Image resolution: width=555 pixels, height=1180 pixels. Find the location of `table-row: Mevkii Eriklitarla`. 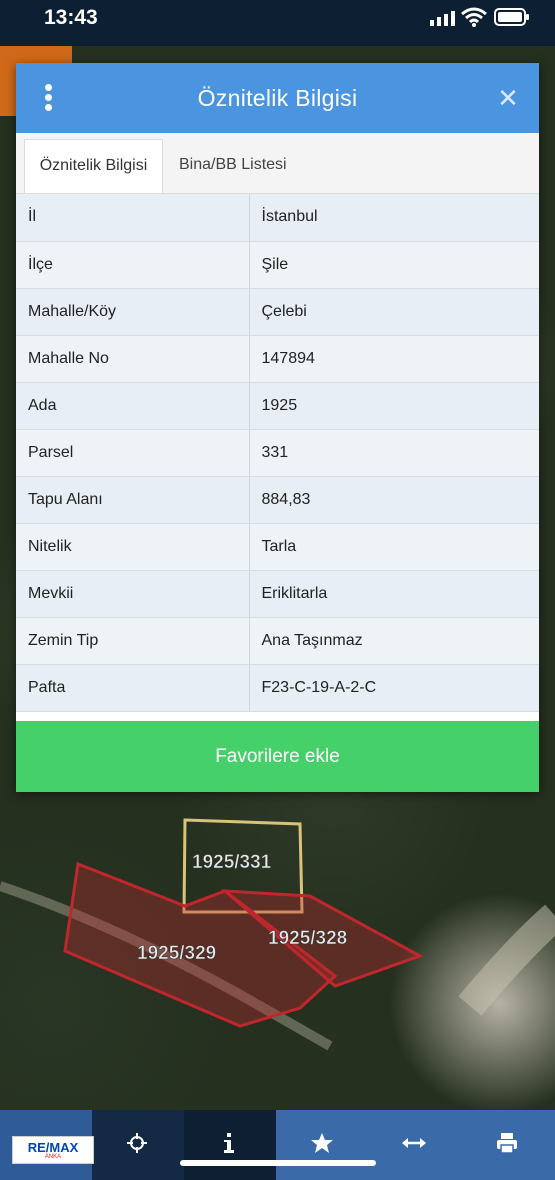

table-row: Mevkii Eriklitarla is located at coordinates (277, 594).